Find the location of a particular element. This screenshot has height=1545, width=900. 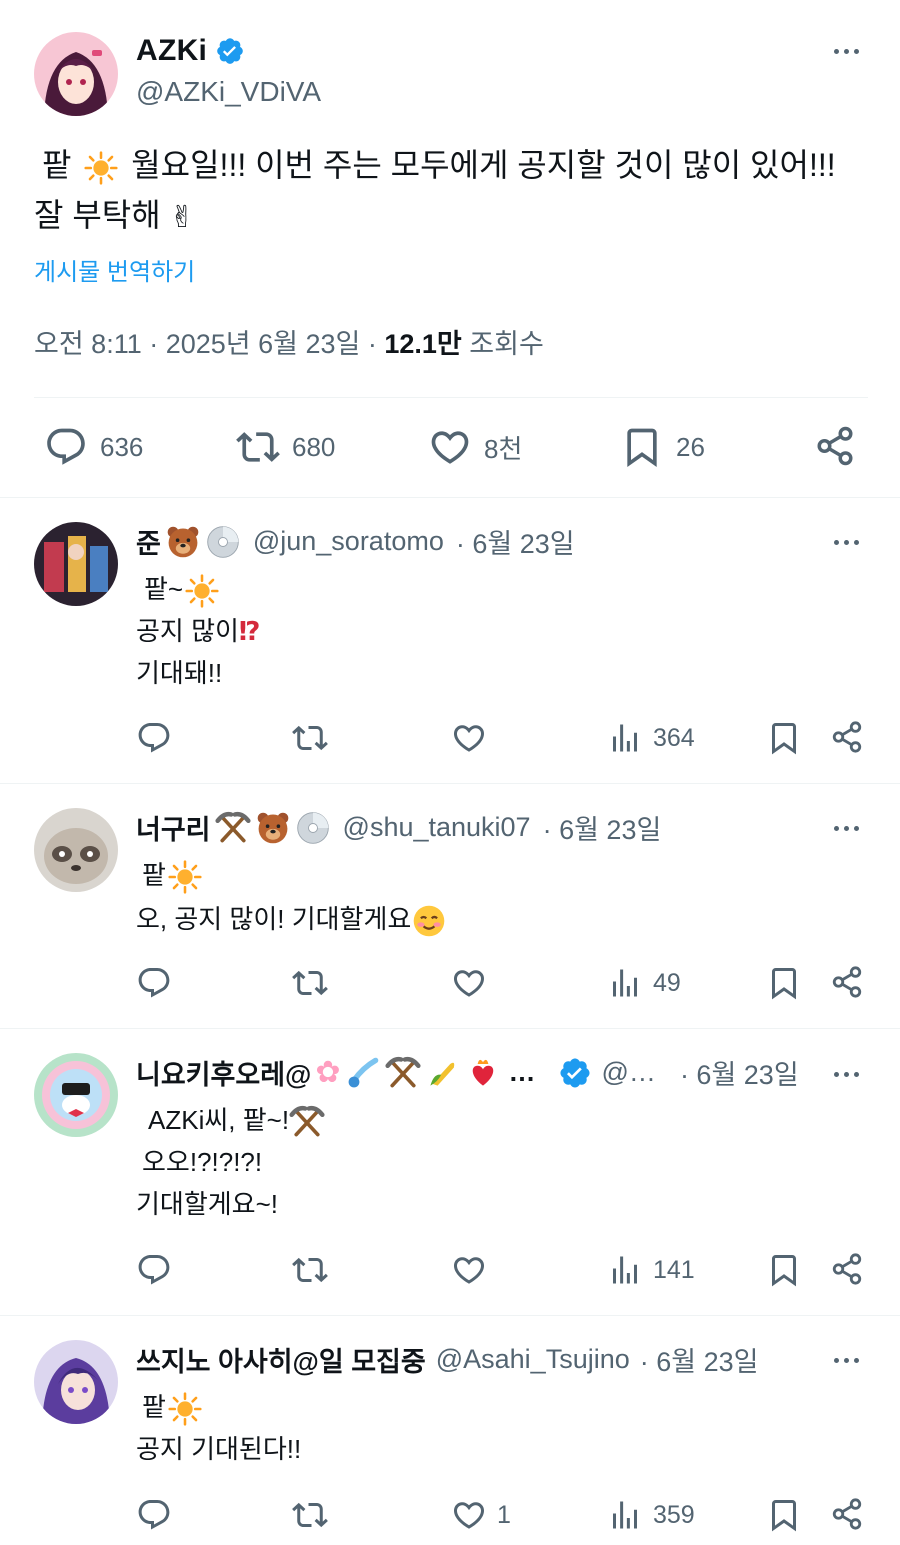

views-button: 141 is located at coordinates (651, 1270).